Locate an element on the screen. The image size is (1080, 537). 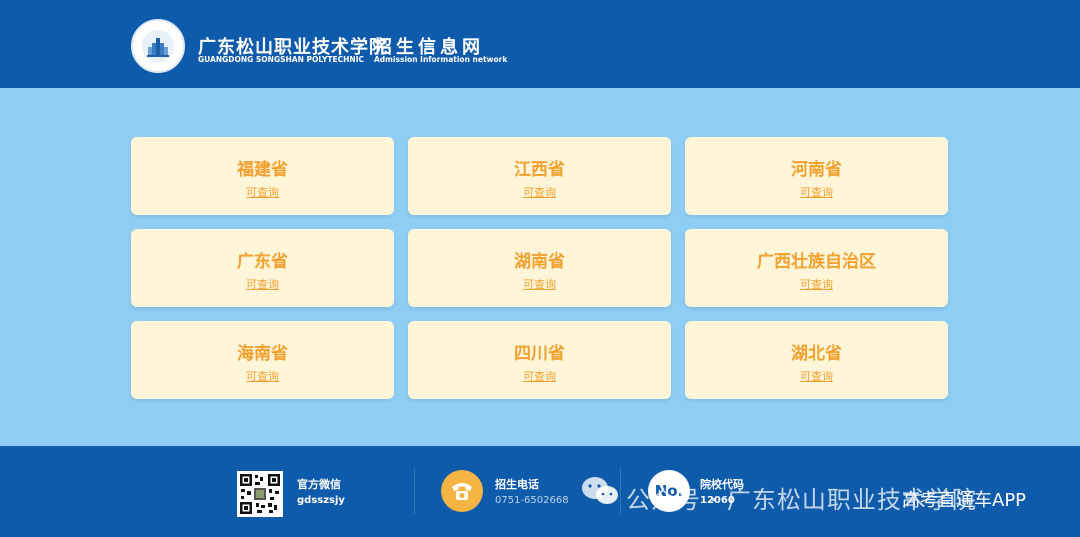
province-card-jiangxi: 江西省 可查询 is located at coordinates (539, 176).